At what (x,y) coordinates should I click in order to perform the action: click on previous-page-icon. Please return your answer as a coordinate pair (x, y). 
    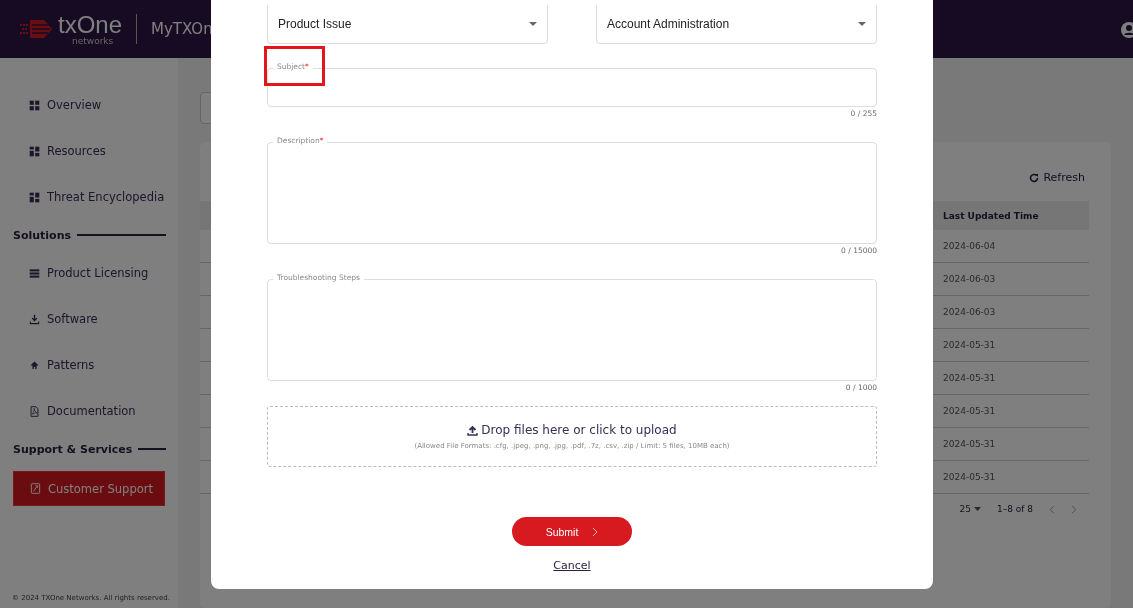
    Looking at the image, I should click on (1052, 509).